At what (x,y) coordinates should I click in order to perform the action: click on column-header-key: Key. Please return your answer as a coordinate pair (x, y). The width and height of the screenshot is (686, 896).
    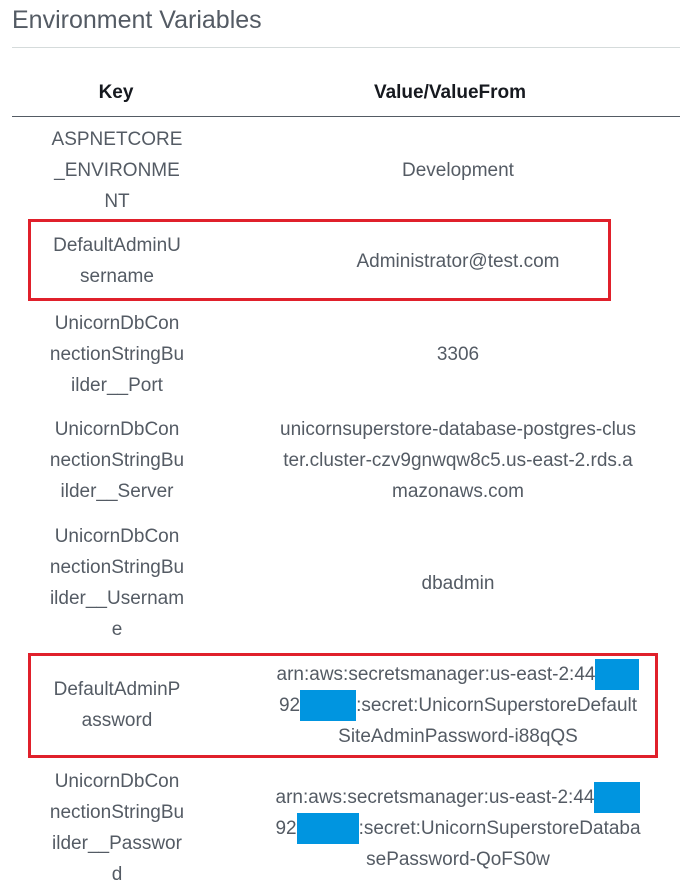
    Looking at the image, I should click on (116, 92).